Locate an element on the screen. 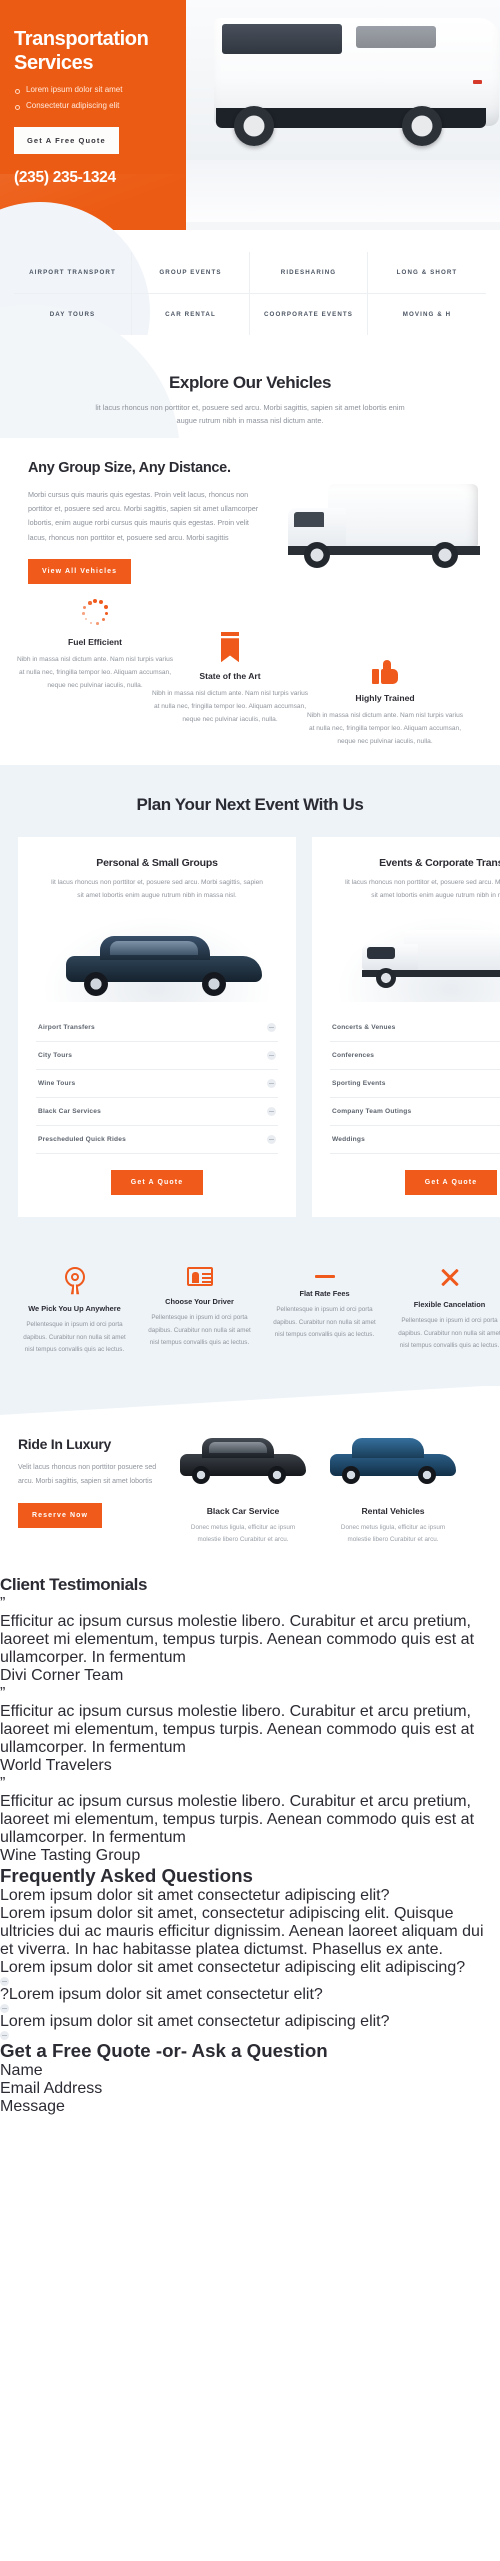 The image size is (500, 2561). list-item: Concerts & Venues is located at coordinates (415, 1028).